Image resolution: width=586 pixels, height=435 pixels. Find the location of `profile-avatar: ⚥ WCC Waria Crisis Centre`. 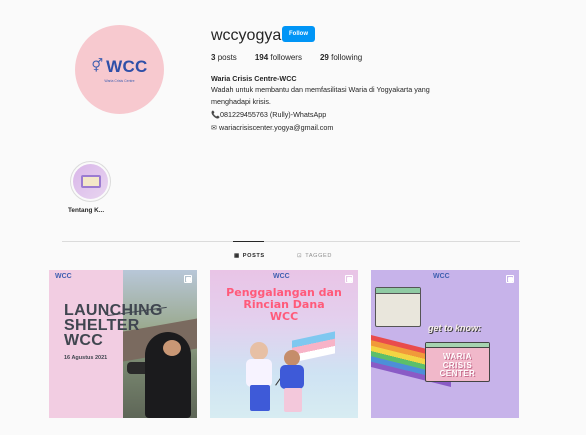

profile-avatar: ⚥ WCC Waria Crisis Centre is located at coordinates (119, 69).